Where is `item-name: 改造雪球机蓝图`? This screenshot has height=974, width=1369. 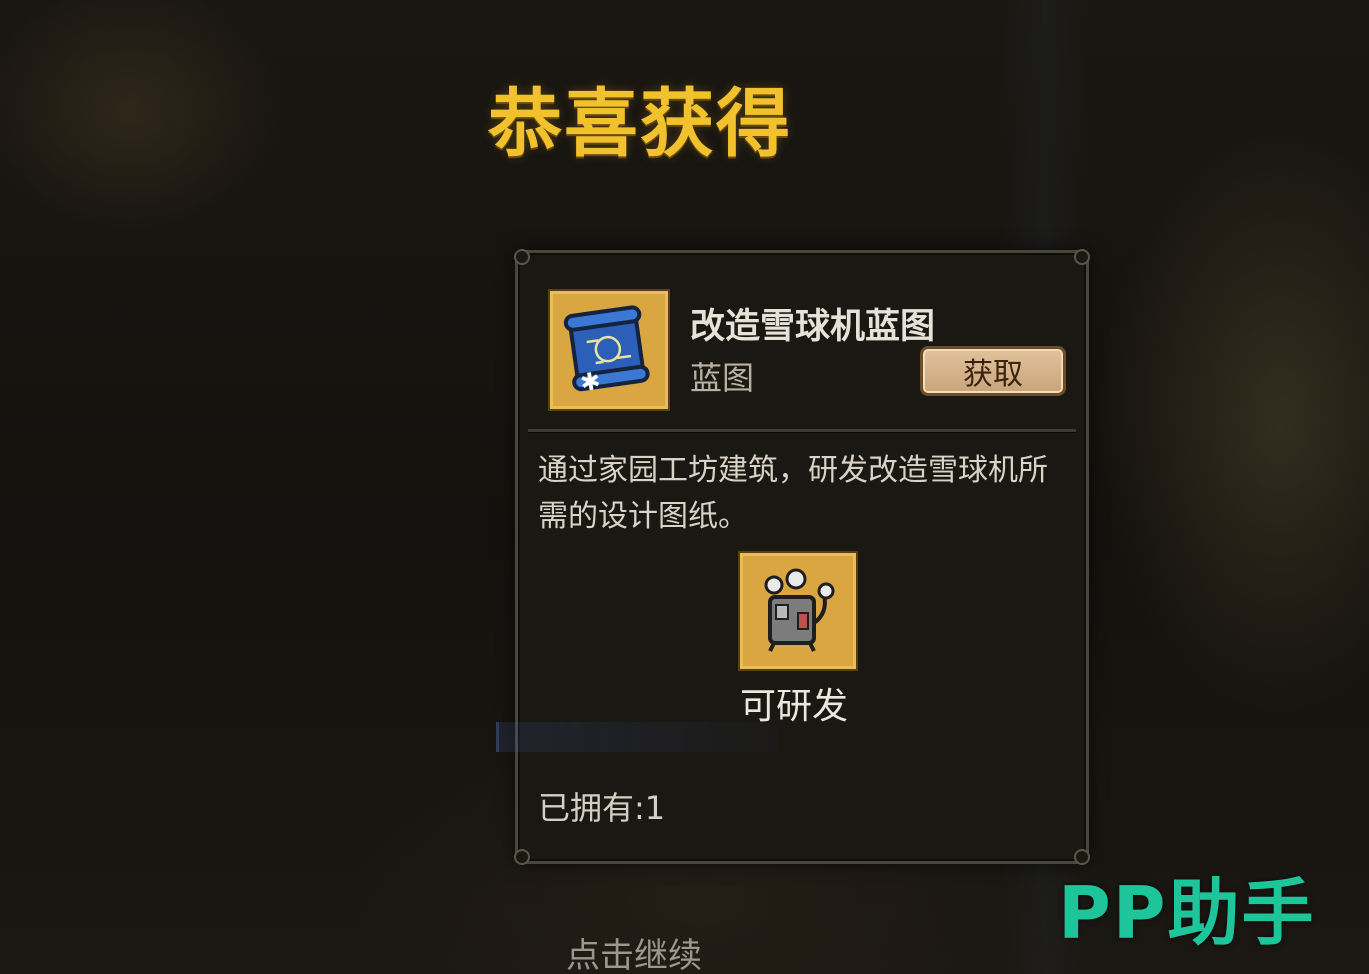 item-name: 改造雪球机蓝图 is located at coordinates (813, 327).